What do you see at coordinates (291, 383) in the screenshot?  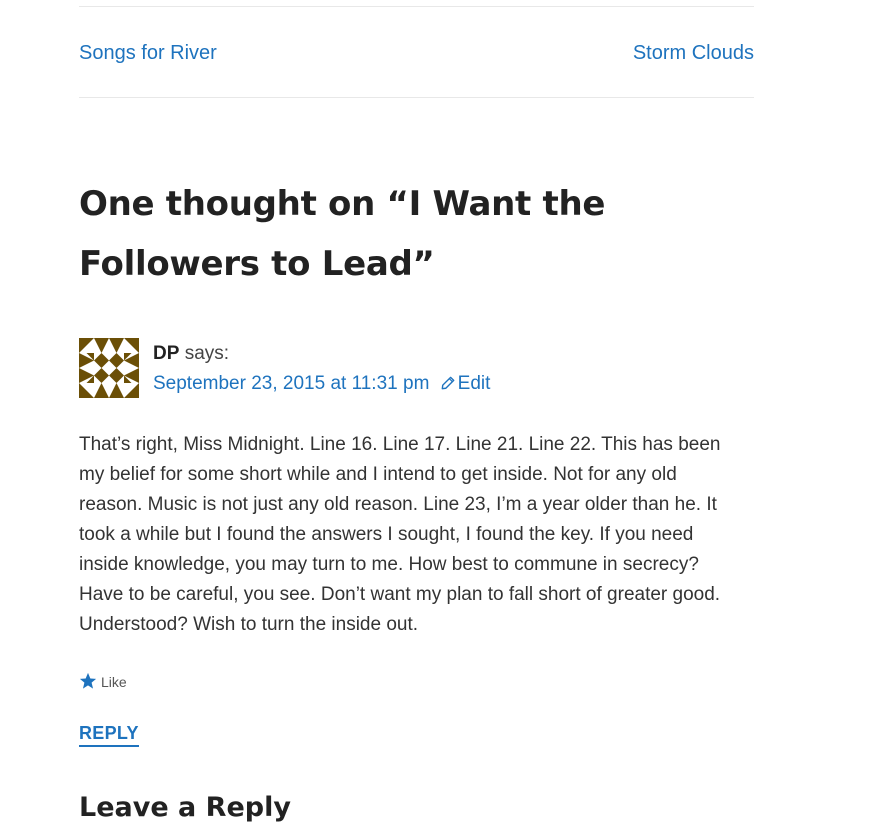 I see `comment-date-link: September 23, 2015 at 11:31 pm` at bounding box center [291, 383].